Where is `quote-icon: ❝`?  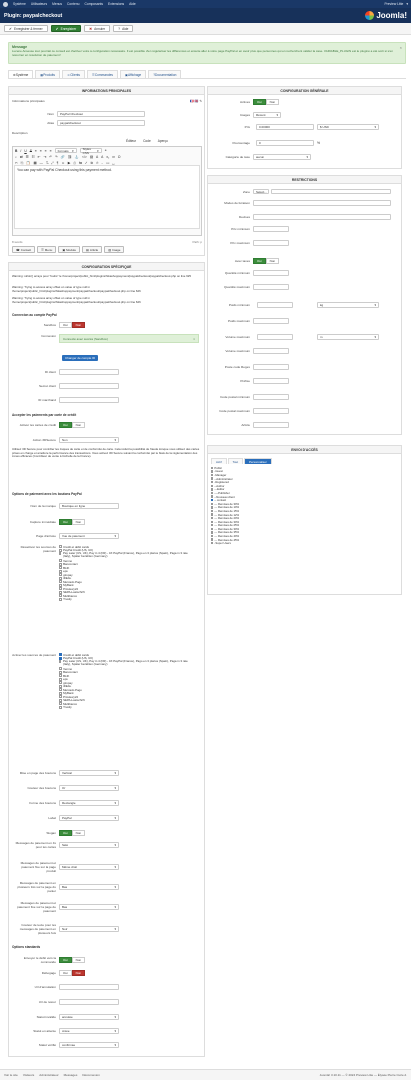 quote-icon: ❝ is located at coordinates (106, 151).